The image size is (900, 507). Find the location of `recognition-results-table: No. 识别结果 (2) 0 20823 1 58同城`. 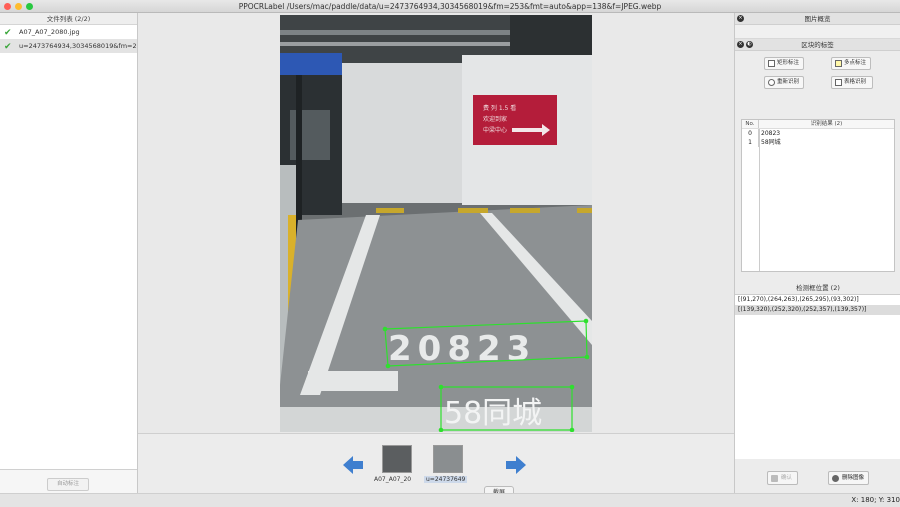

recognition-results-table: No. 识别结果 (2) 0 20823 1 58同城 is located at coordinates (818, 195).